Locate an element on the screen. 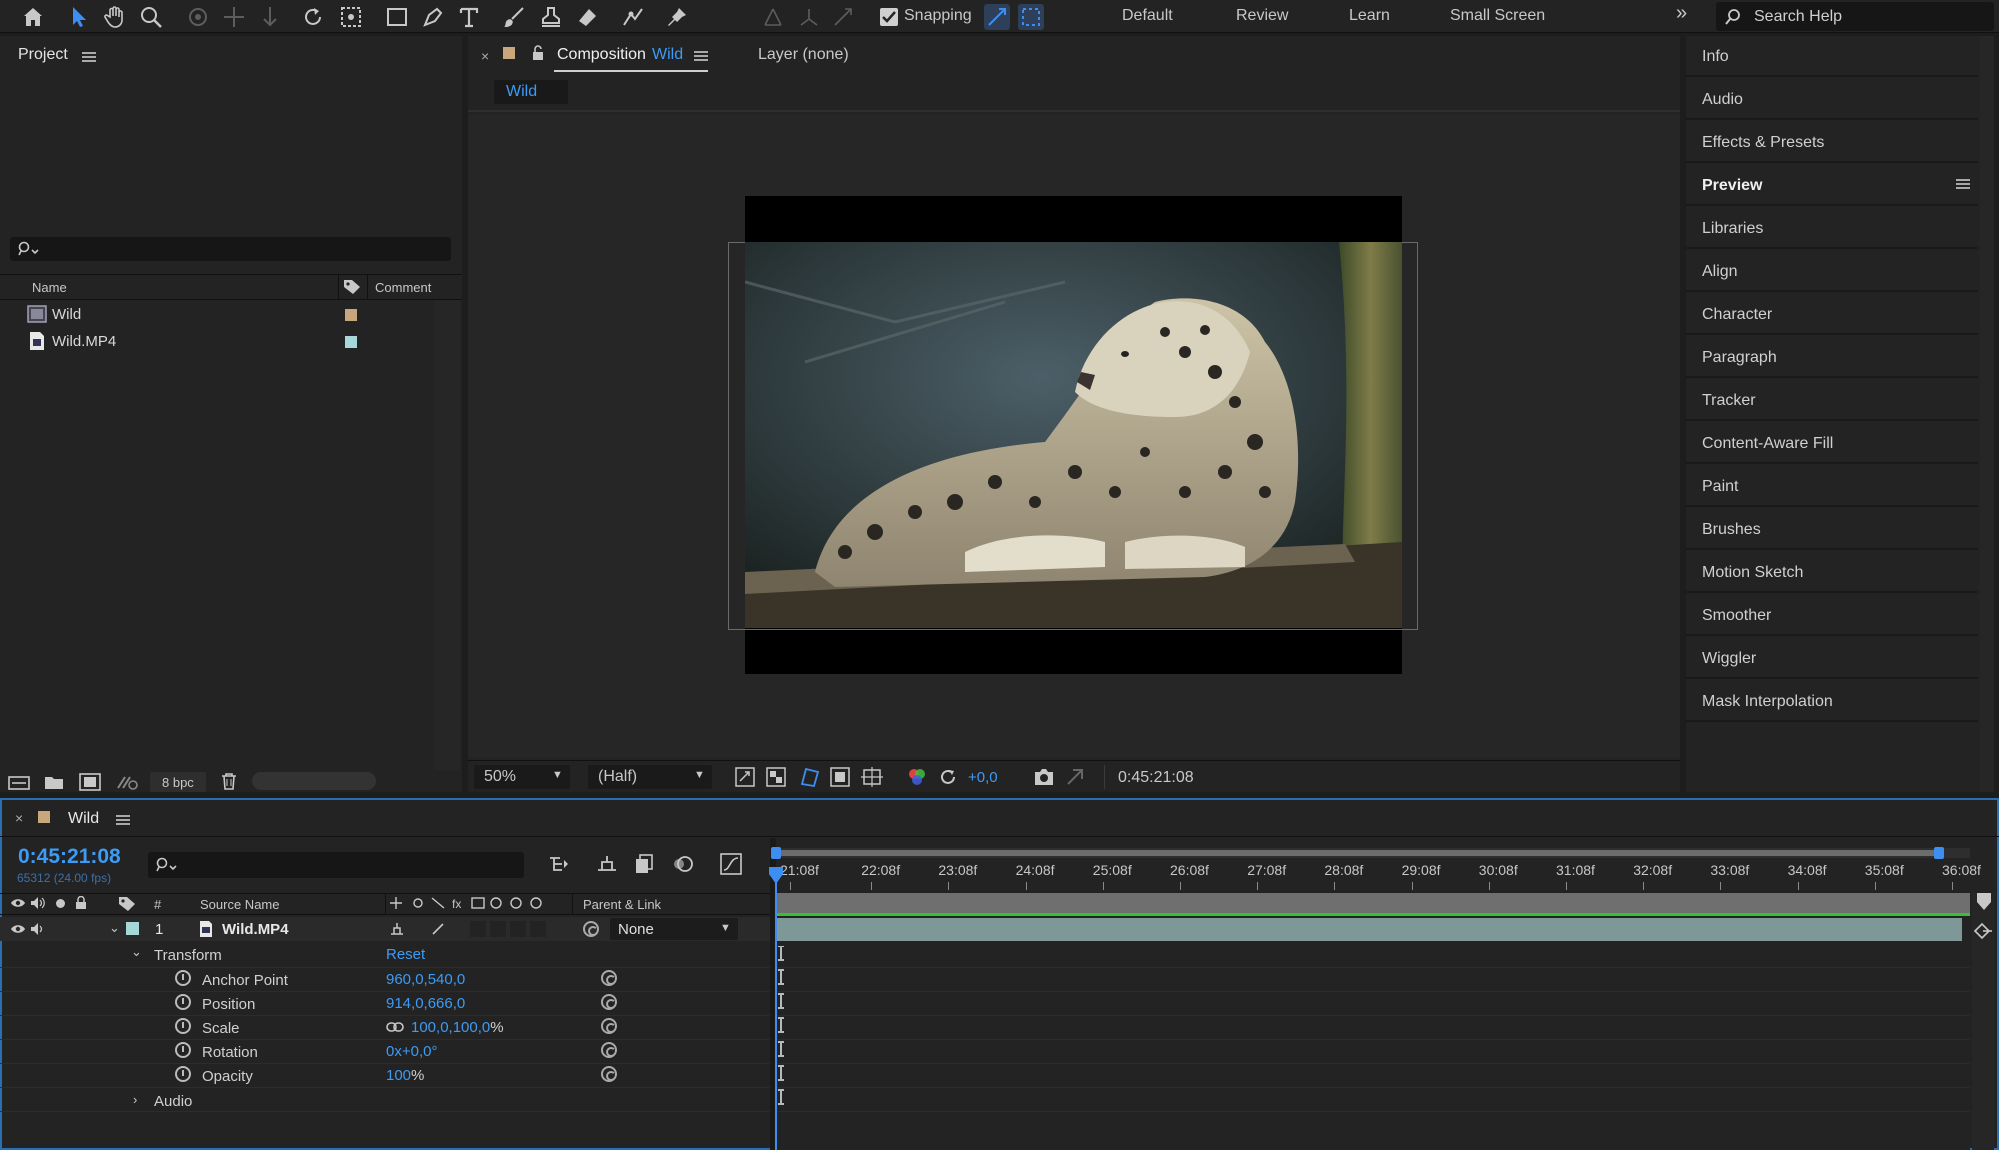 Image resolution: width=1999 pixels, height=1150 pixels. panel-mask-interpolation: Mask Interpolation is located at coordinates (1832, 701).